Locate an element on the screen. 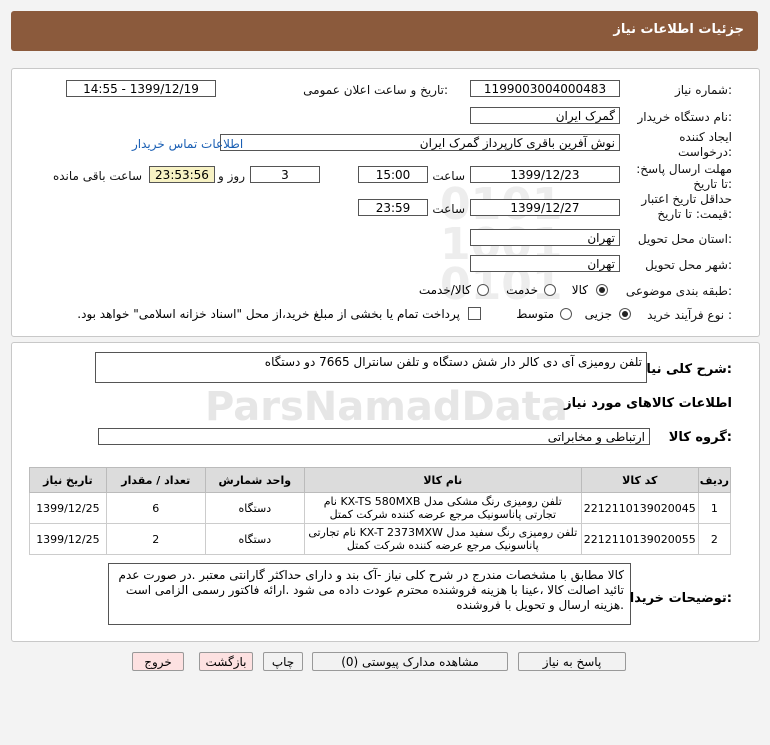  deadline-time-label: ساعت is located at coordinates (448, 176).